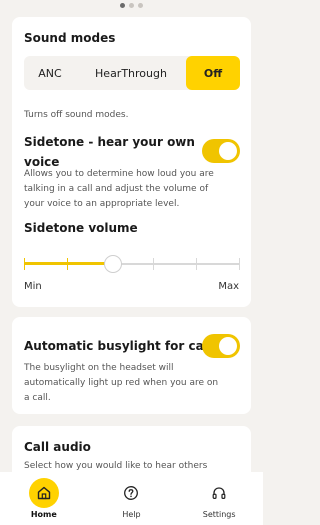  I want to click on slider-handle, so click(113, 264).